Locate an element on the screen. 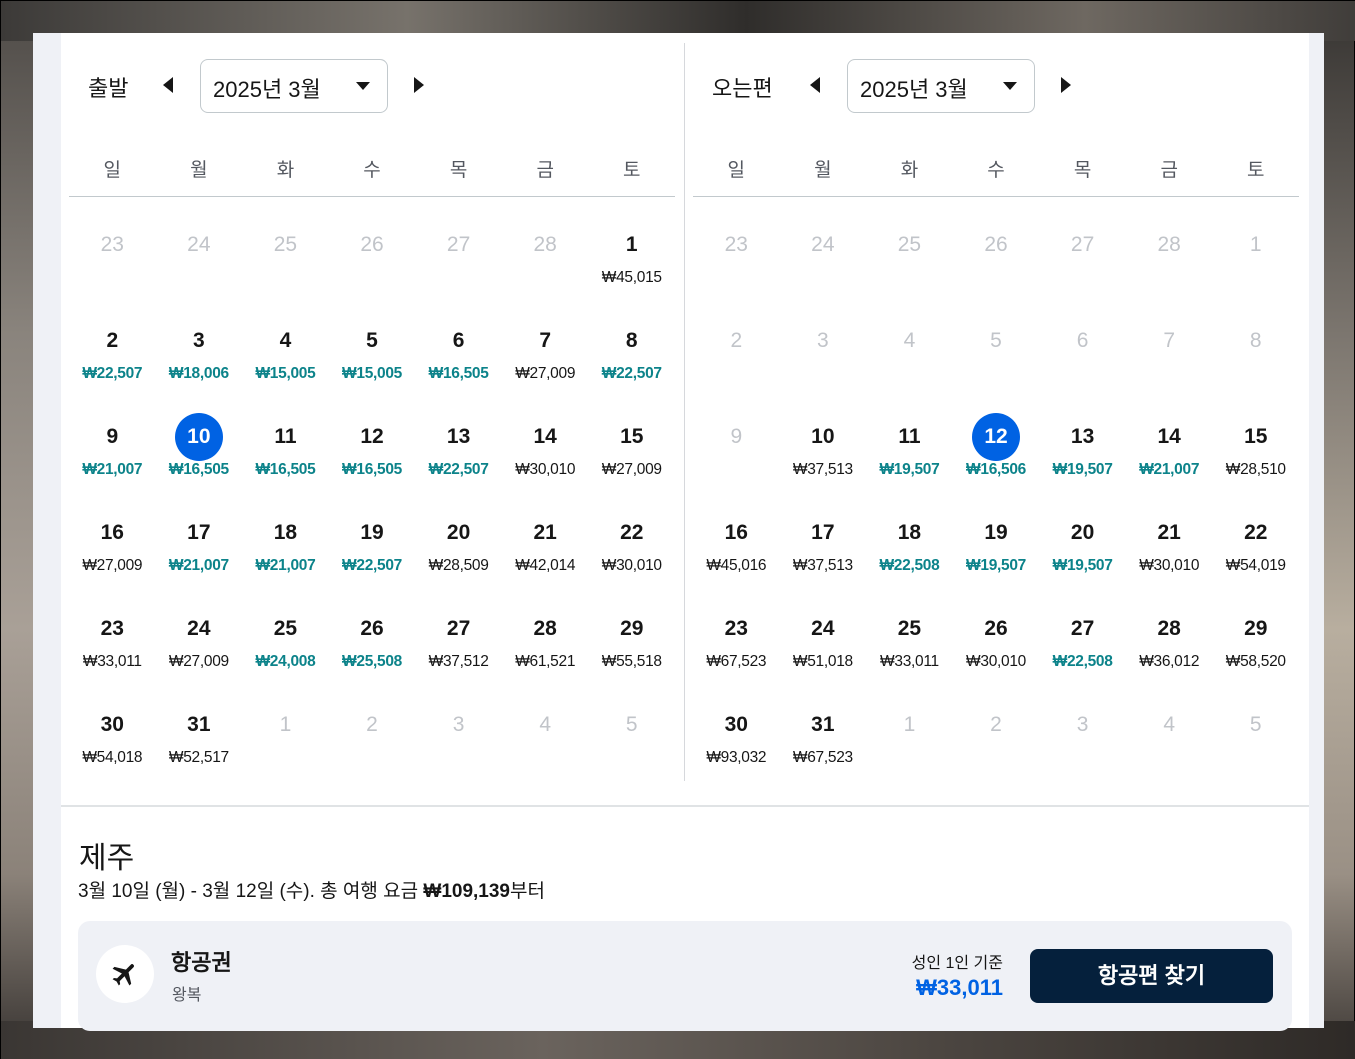  price-basis: 성인 1인 기준 is located at coordinates (957, 963).